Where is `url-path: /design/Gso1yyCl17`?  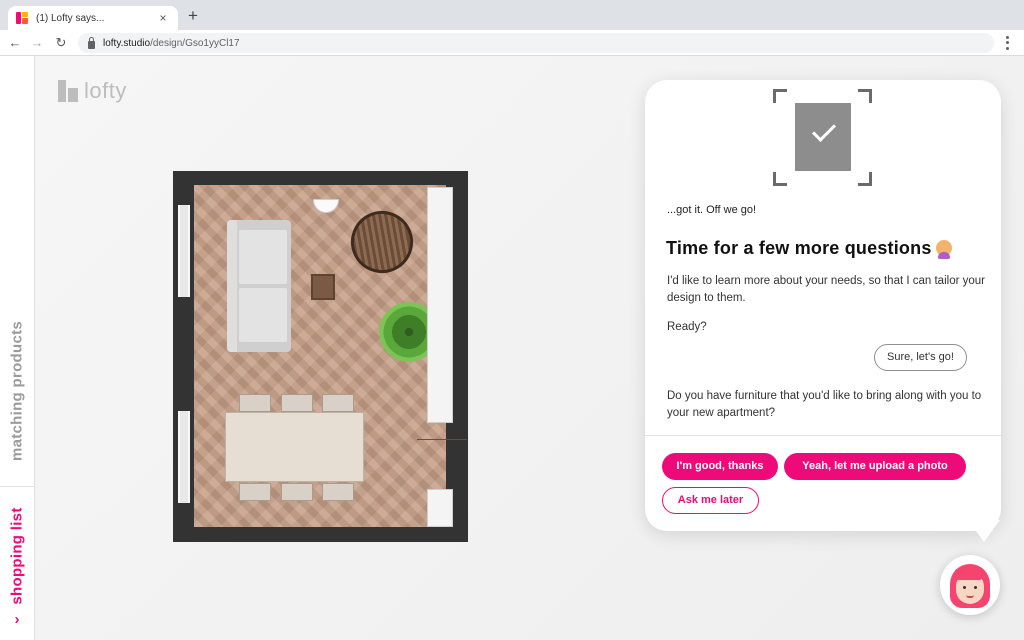
url-path: /design/Gso1yyCl17 is located at coordinates (195, 43).